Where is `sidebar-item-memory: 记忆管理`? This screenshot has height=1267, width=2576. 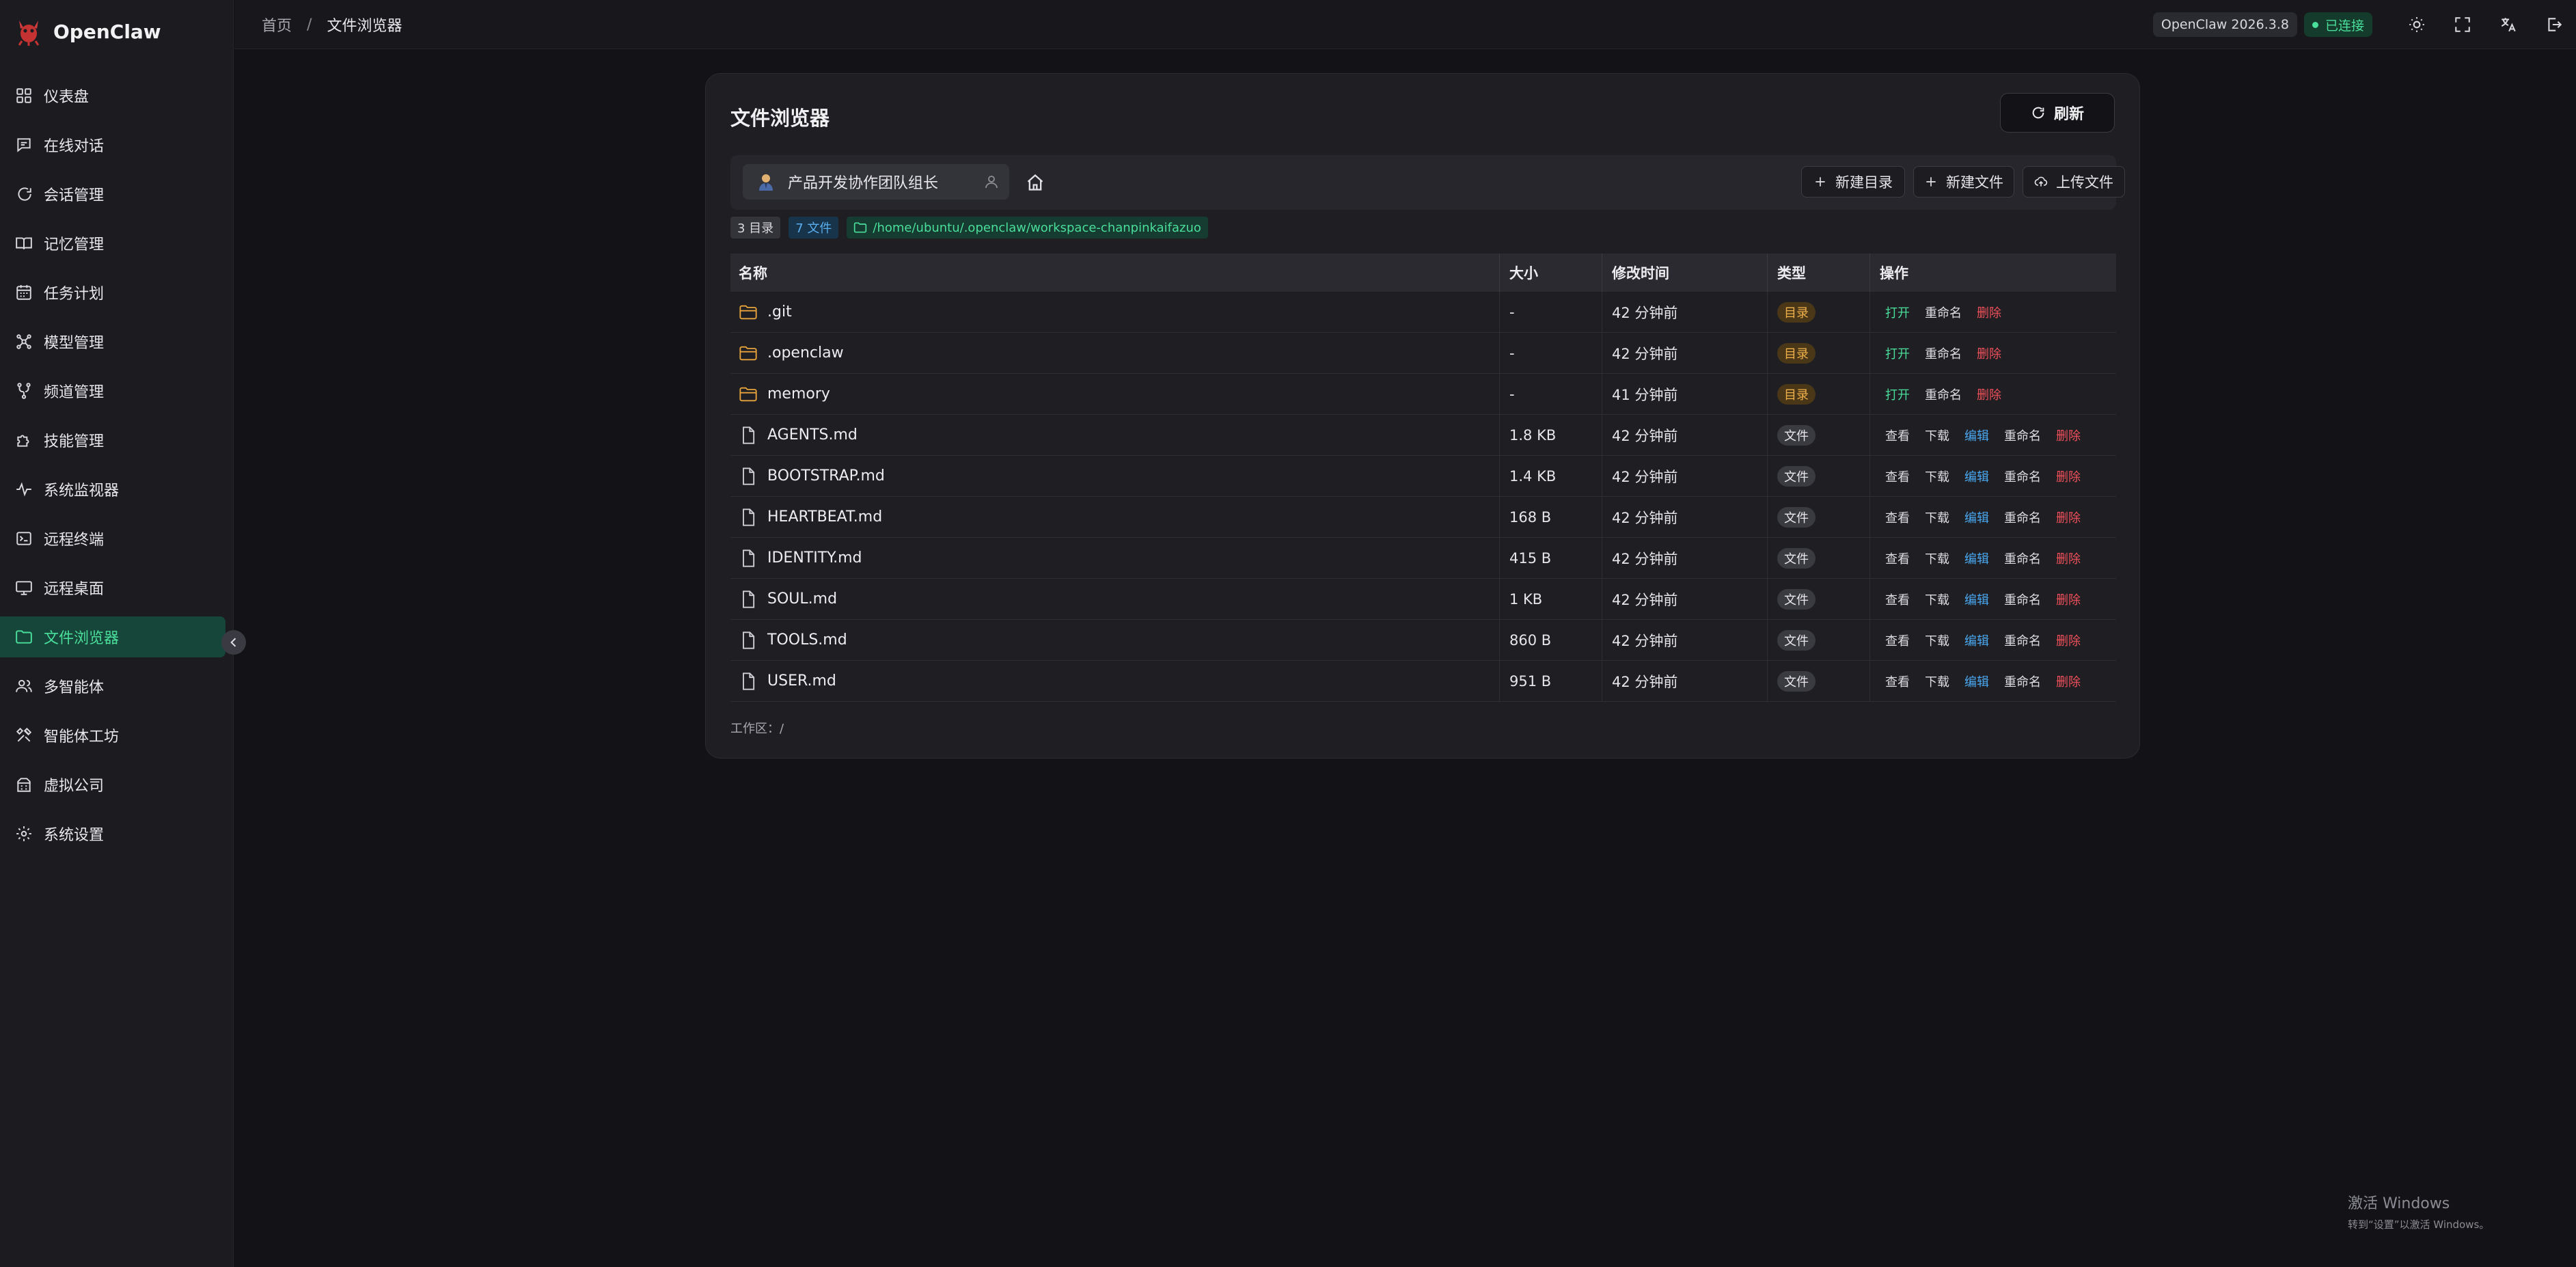 sidebar-item-memory: 记忆管理 is located at coordinates (112, 243).